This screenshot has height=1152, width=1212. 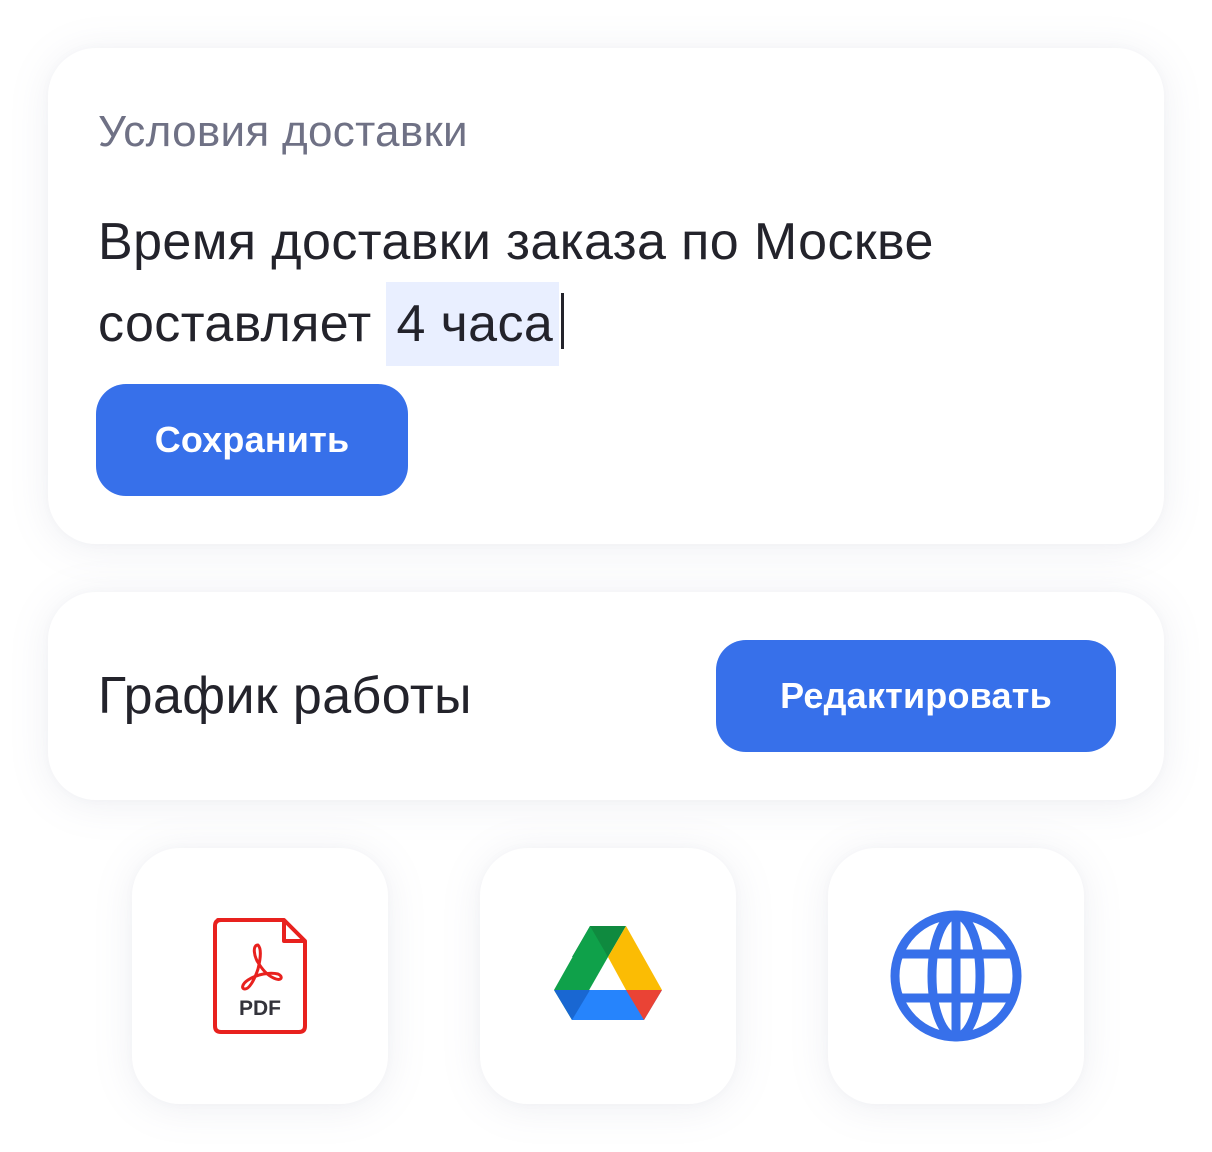 I want to click on save-button: Сохранить, so click(x=252, y=440).